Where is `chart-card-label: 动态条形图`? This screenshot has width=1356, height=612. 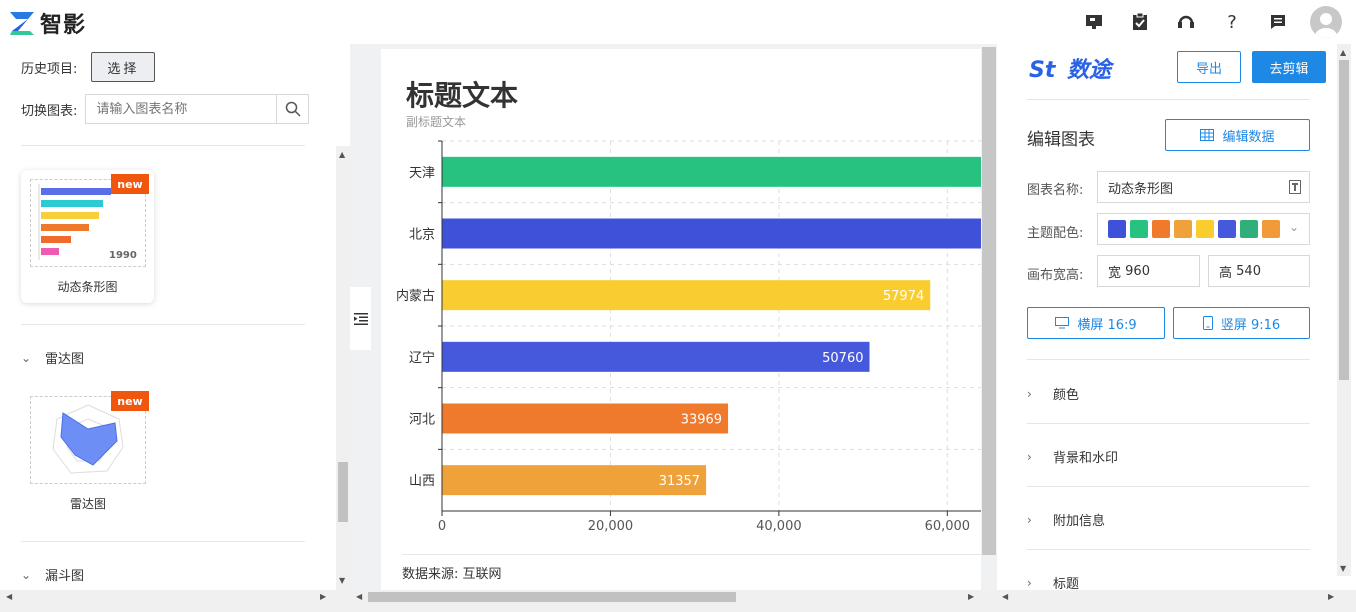
chart-card-label: 动态条形图 is located at coordinates (87, 287).